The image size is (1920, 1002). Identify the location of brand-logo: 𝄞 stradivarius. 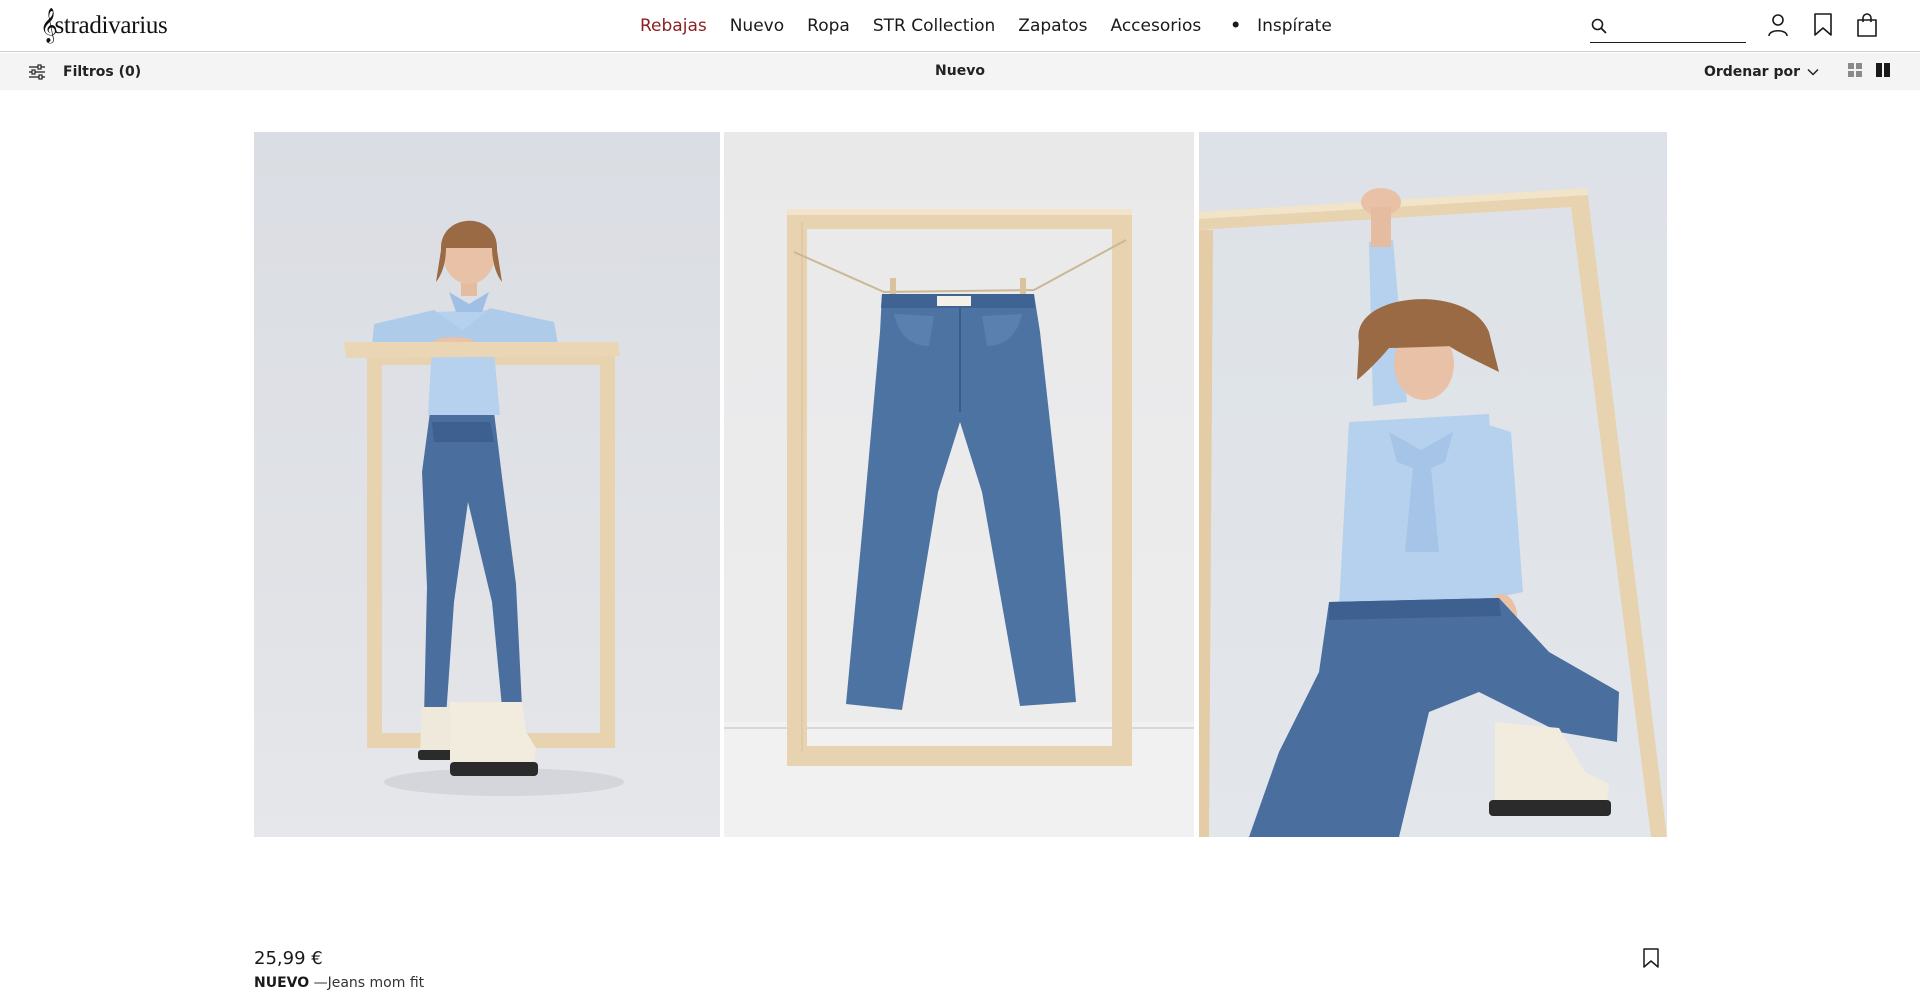
(104, 26).